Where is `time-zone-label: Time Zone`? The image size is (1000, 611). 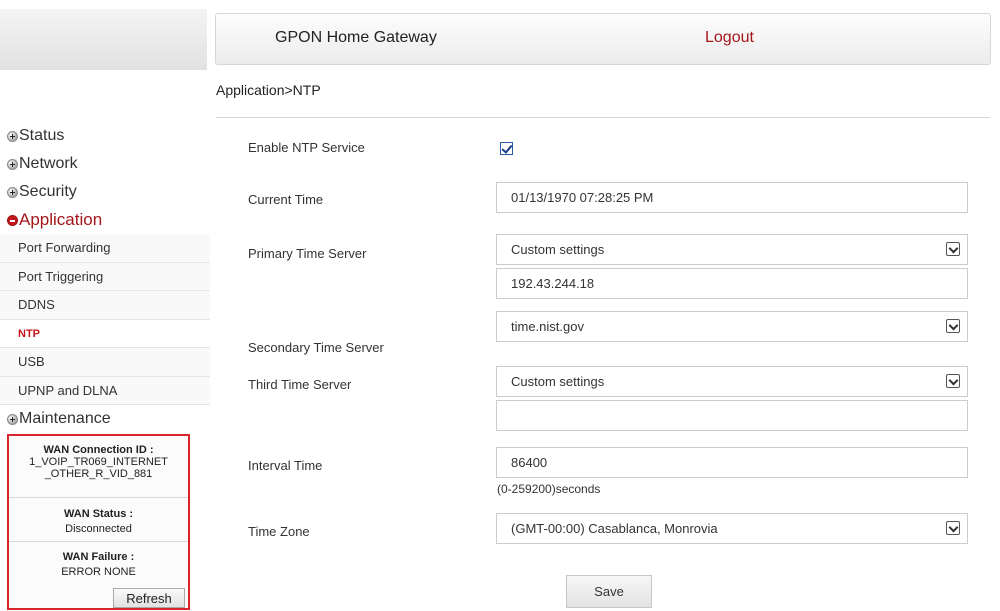
time-zone-label: Time Zone is located at coordinates (279, 531).